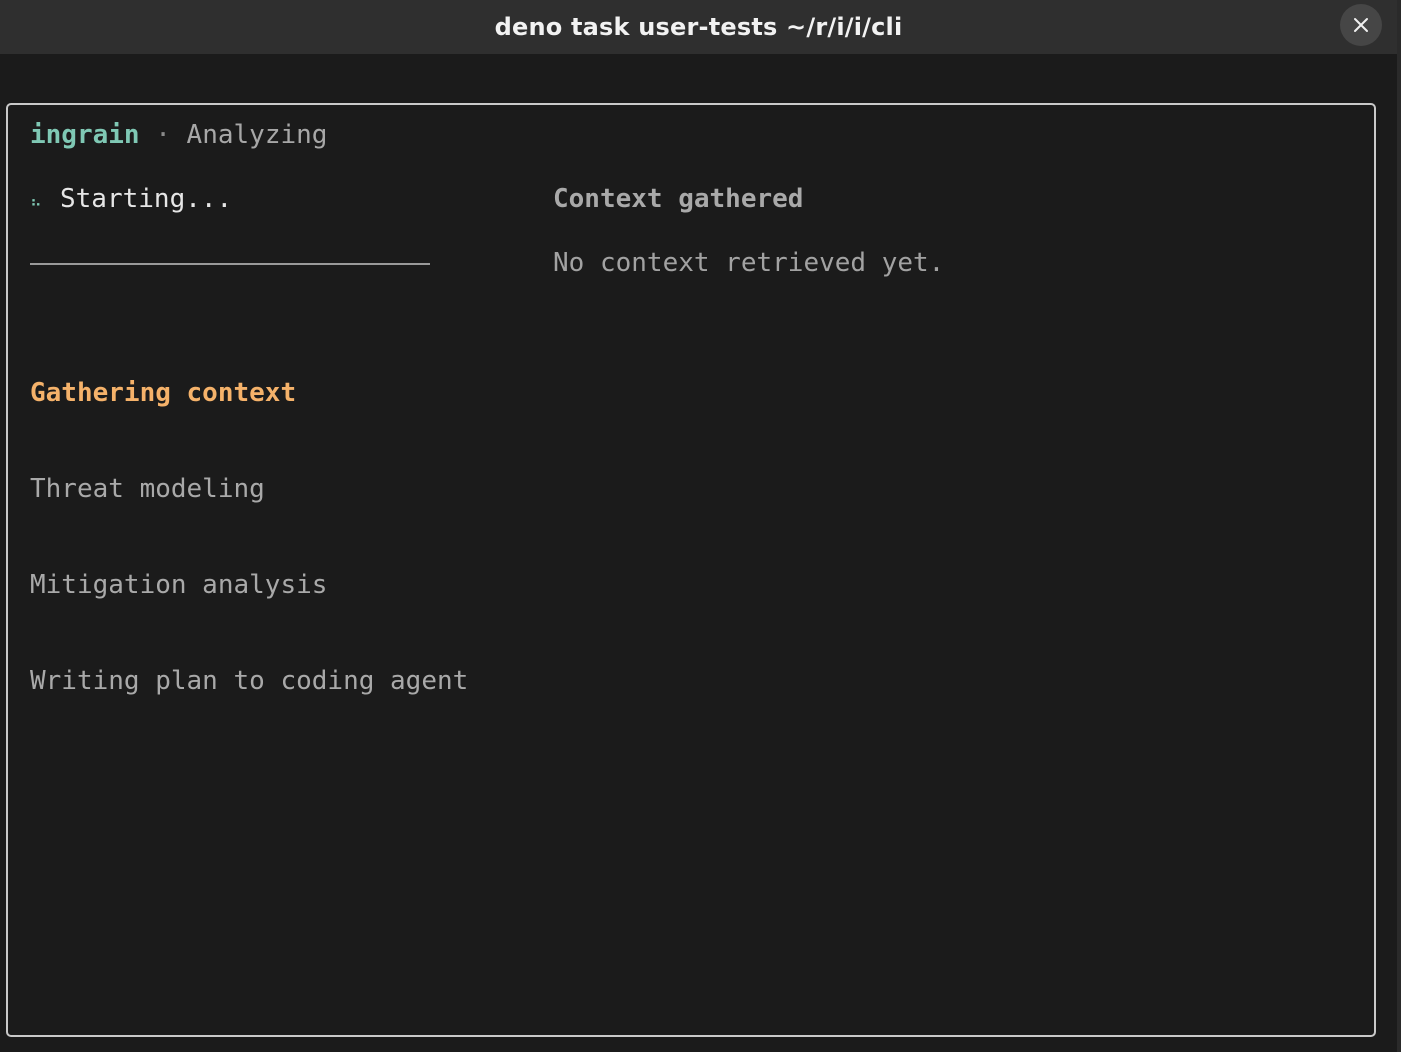 This screenshot has width=1401, height=1052. I want to click on step-item-mitigation-analysis: Mitigation analysis, so click(179, 585).